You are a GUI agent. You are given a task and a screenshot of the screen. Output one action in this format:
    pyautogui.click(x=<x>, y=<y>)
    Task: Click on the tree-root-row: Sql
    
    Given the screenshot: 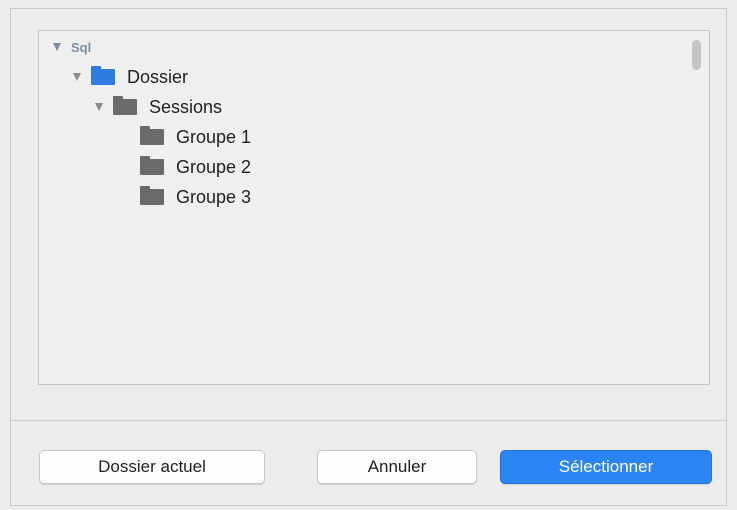 What is the action you would take?
    pyautogui.click(x=72, y=47)
    